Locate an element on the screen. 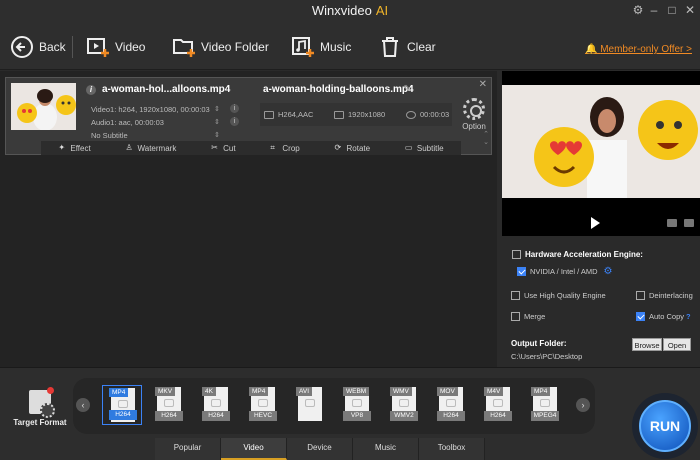 Image resolution: width=700 pixels, height=460 pixels. output-folder-path: C:\Users\PC\Desktop is located at coordinates (546, 356).